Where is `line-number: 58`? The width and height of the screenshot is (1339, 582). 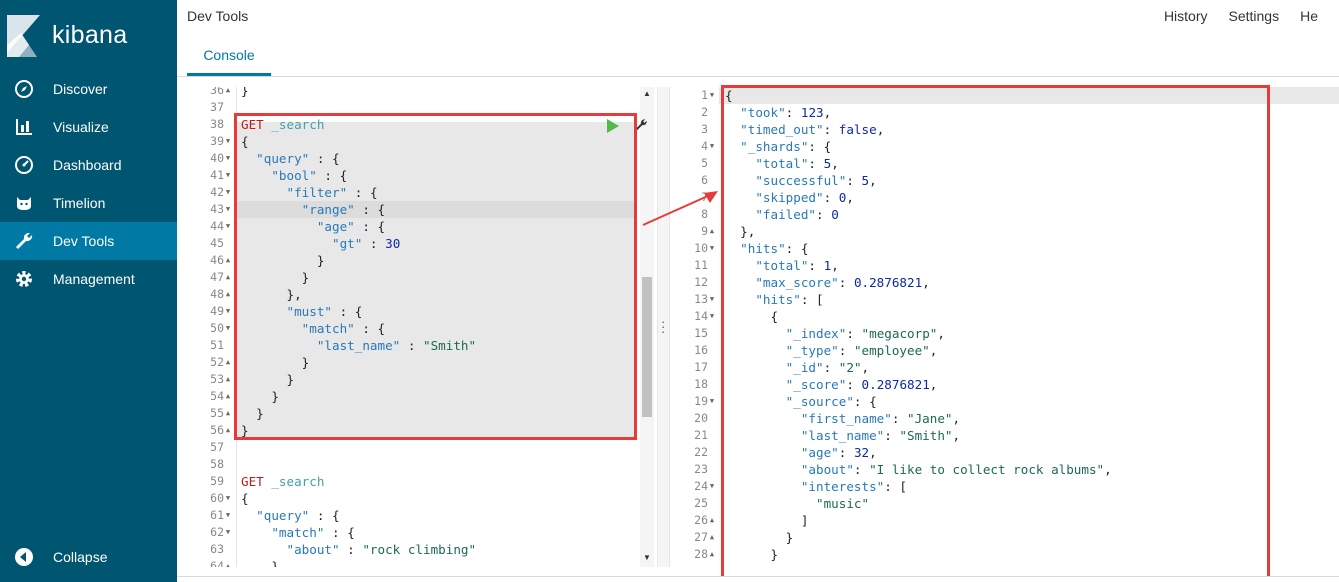 line-number: 58 is located at coordinates (217, 464).